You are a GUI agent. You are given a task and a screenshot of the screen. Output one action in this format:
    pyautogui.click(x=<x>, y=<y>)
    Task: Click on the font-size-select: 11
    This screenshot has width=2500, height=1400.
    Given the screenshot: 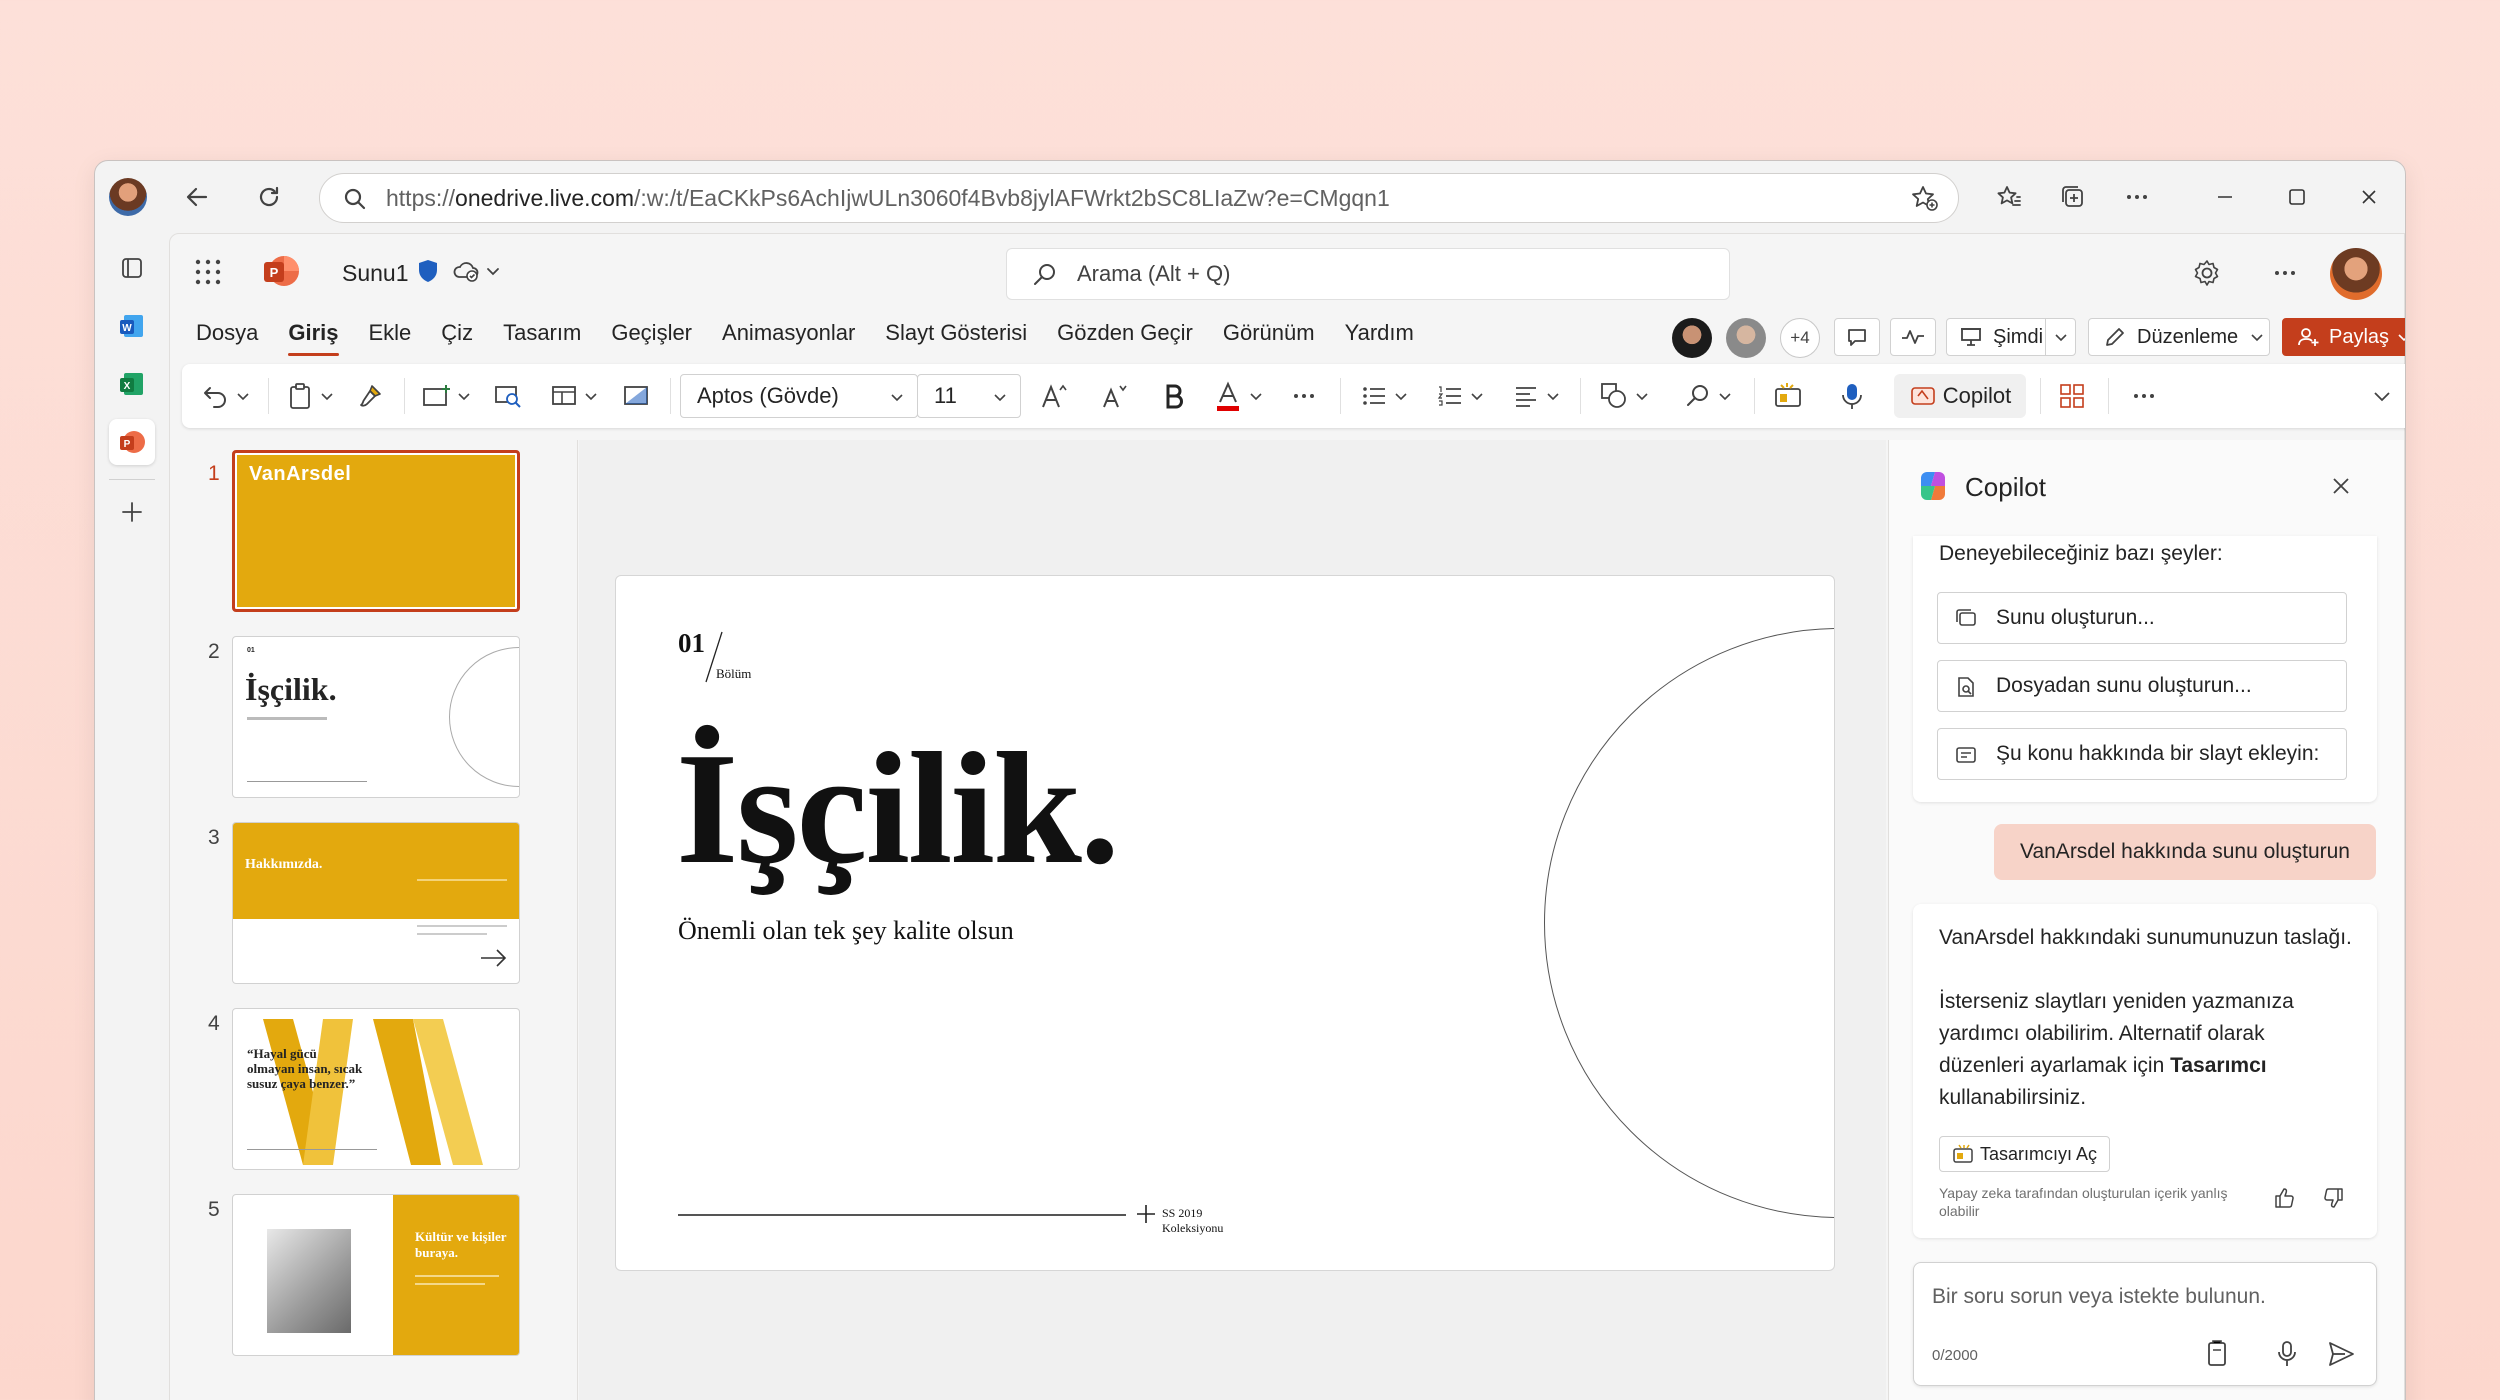 What is the action you would take?
    pyautogui.click(x=969, y=396)
    